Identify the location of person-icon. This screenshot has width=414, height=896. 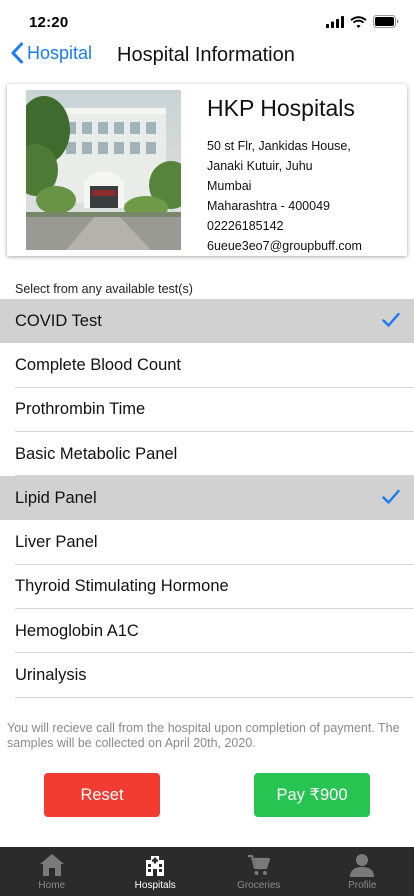
(362, 865).